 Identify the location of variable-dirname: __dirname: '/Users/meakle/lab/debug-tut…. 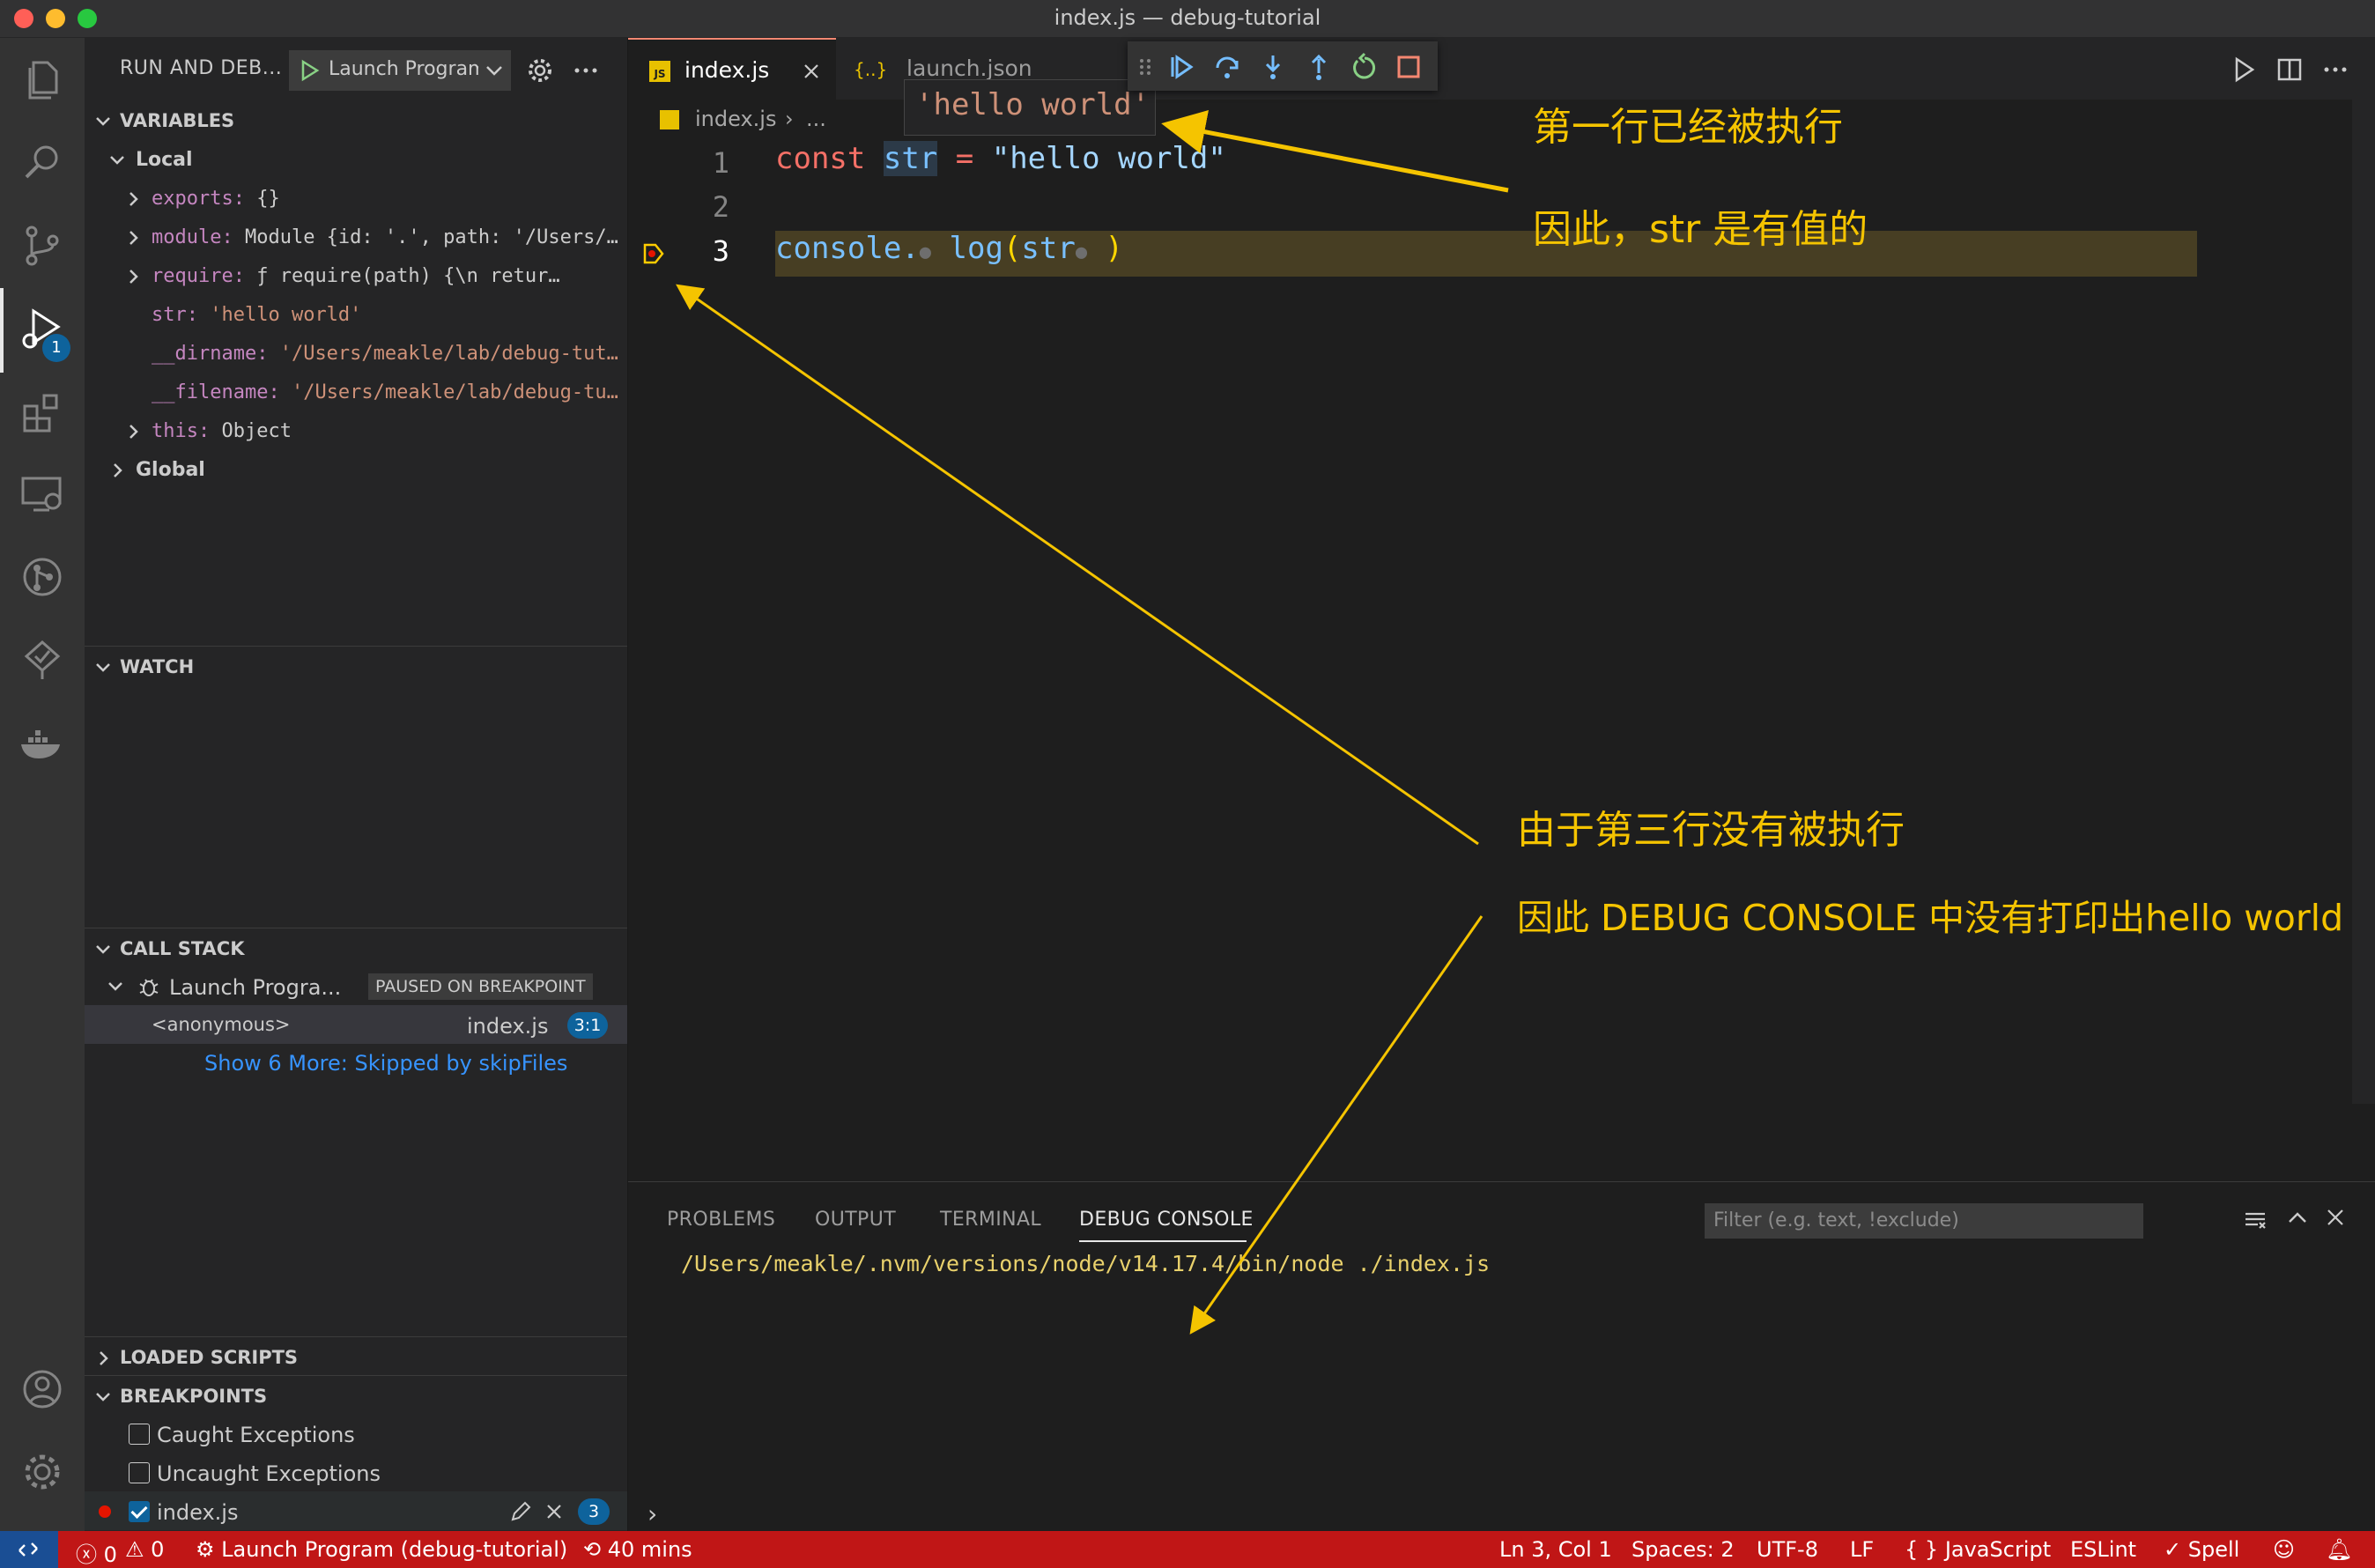
(356, 353).